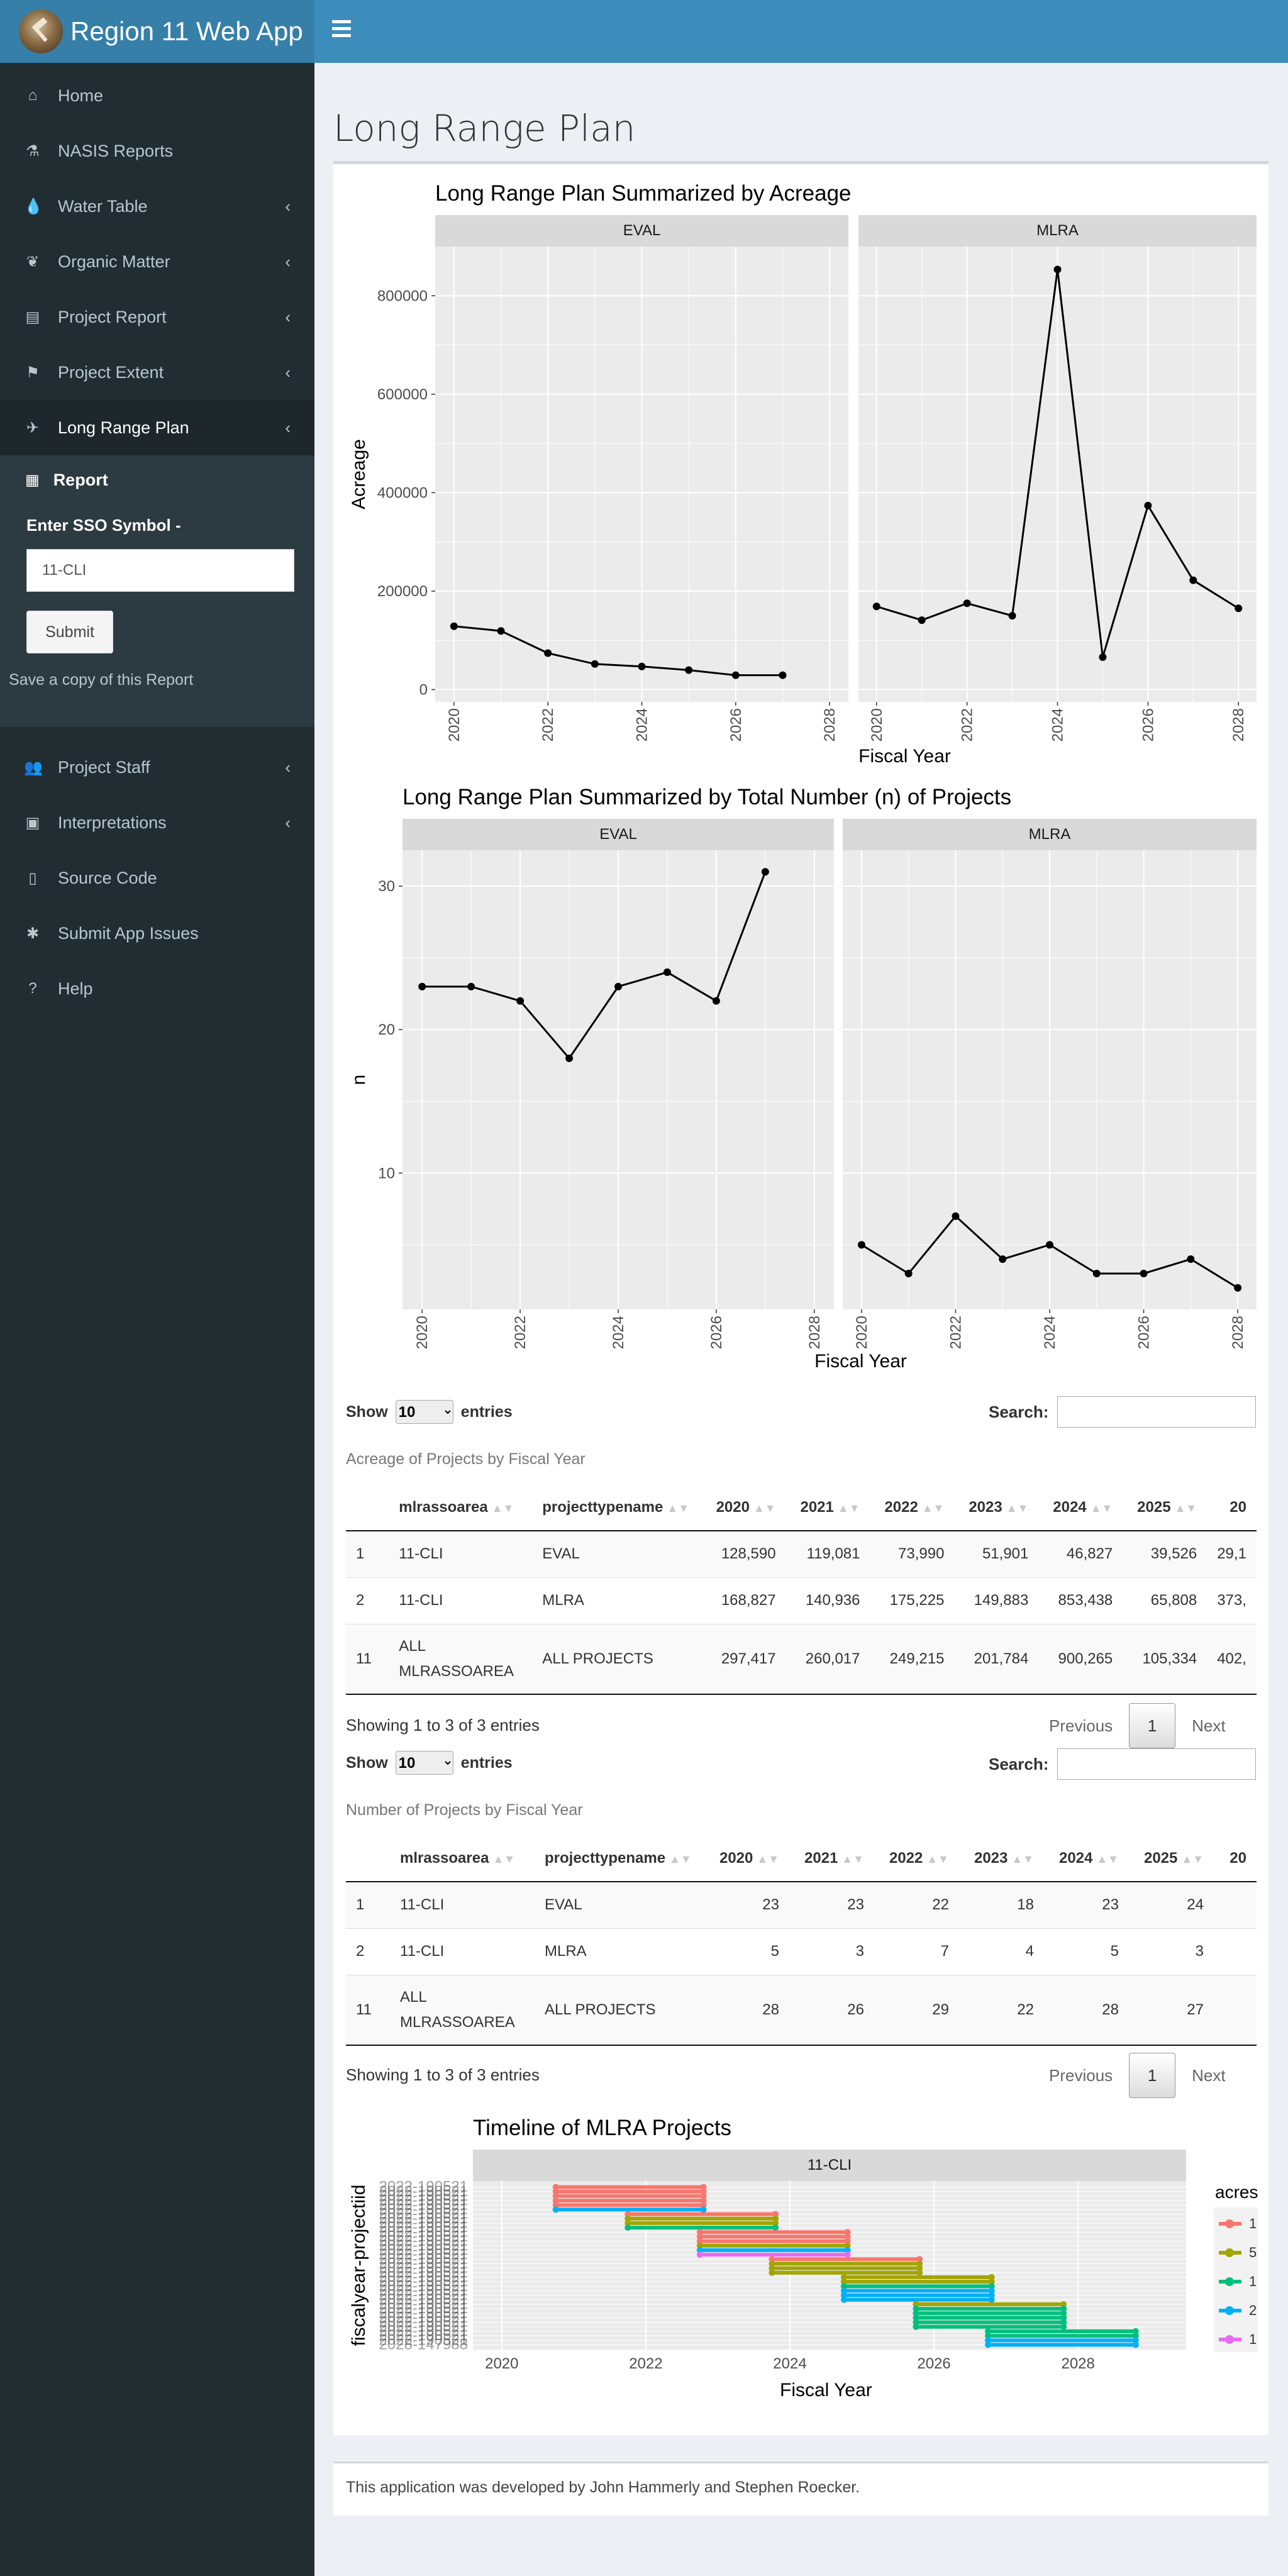 Image resolution: width=1288 pixels, height=2576 pixels. I want to click on sidebar-item-project-report: ▤ Project Report ‹, so click(157, 317).